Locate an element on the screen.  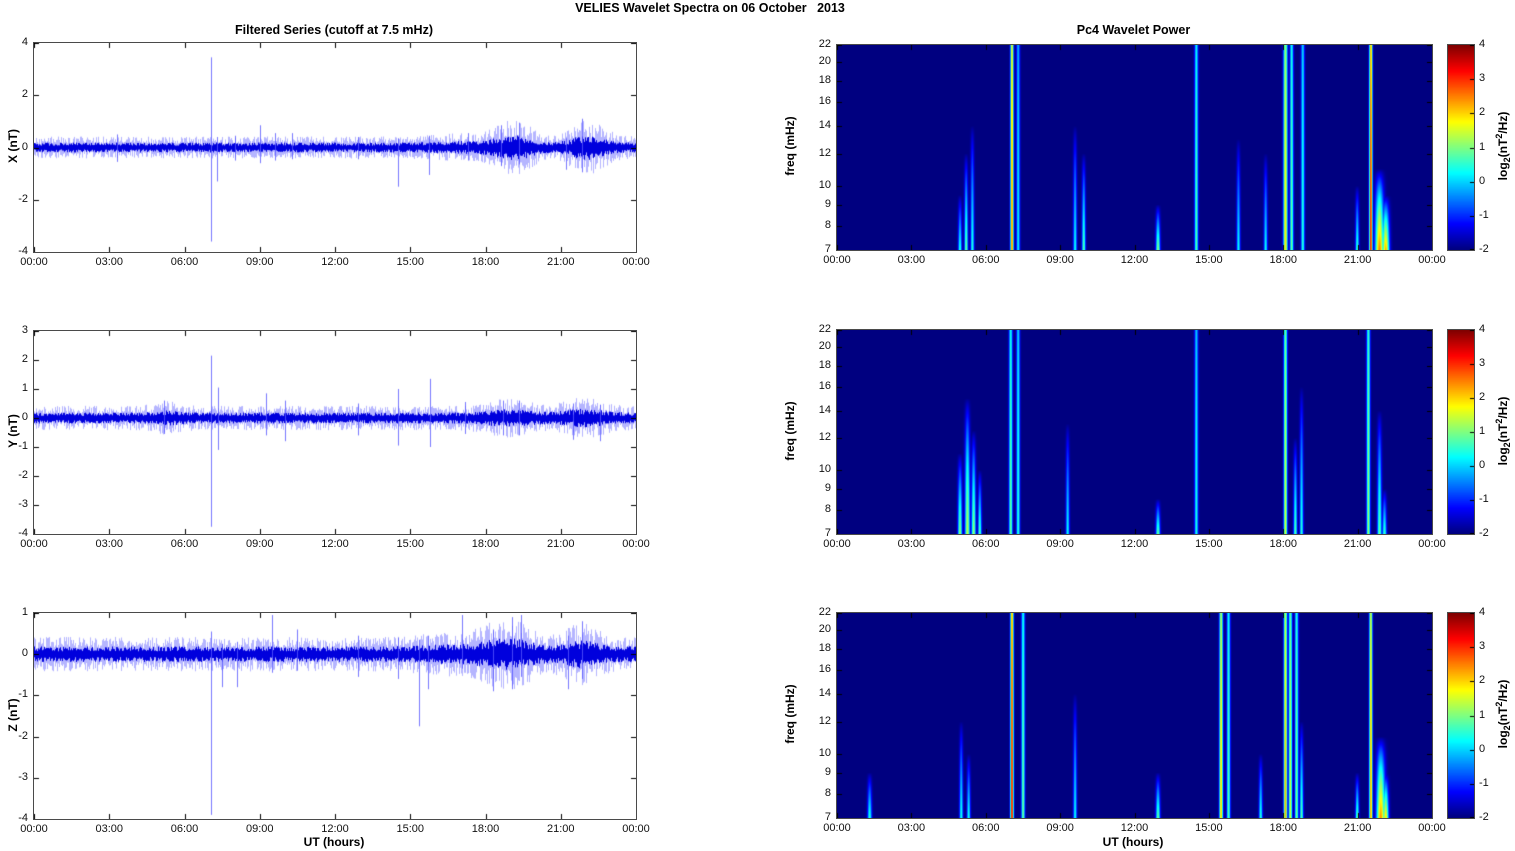
colorbar-canvas-x is located at coordinates (1461, 147).